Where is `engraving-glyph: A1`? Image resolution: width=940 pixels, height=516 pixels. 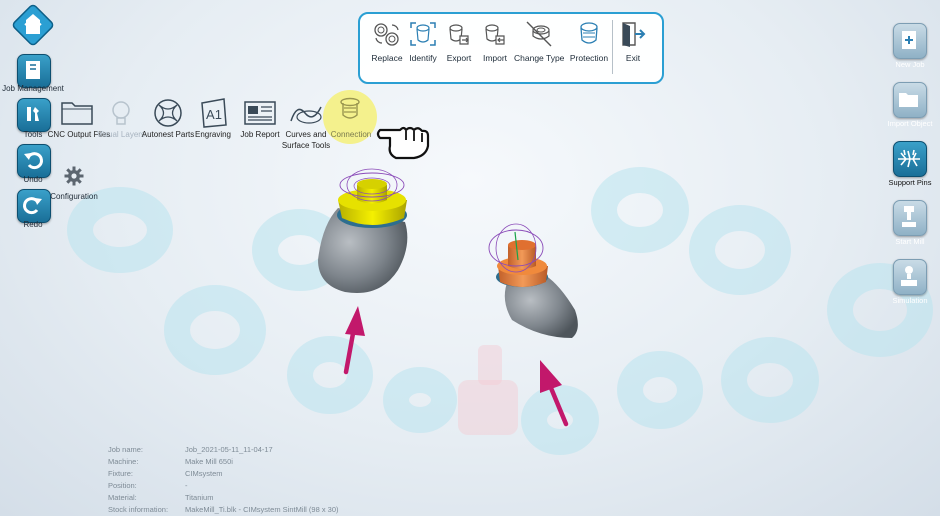
engraving-glyph: A1 is located at coordinates (214, 114).